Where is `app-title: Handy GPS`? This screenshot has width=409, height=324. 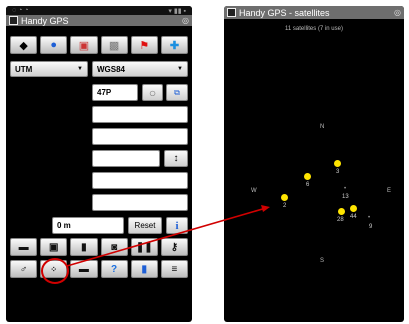
app-title: Handy GPS is located at coordinates (45, 20).